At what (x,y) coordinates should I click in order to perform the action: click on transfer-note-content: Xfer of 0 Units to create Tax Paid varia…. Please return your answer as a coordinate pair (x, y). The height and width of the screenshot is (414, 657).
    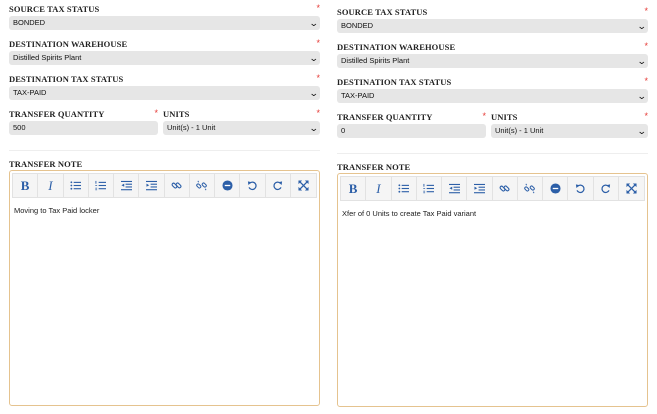
    Looking at the image, I should click on (492, 213).